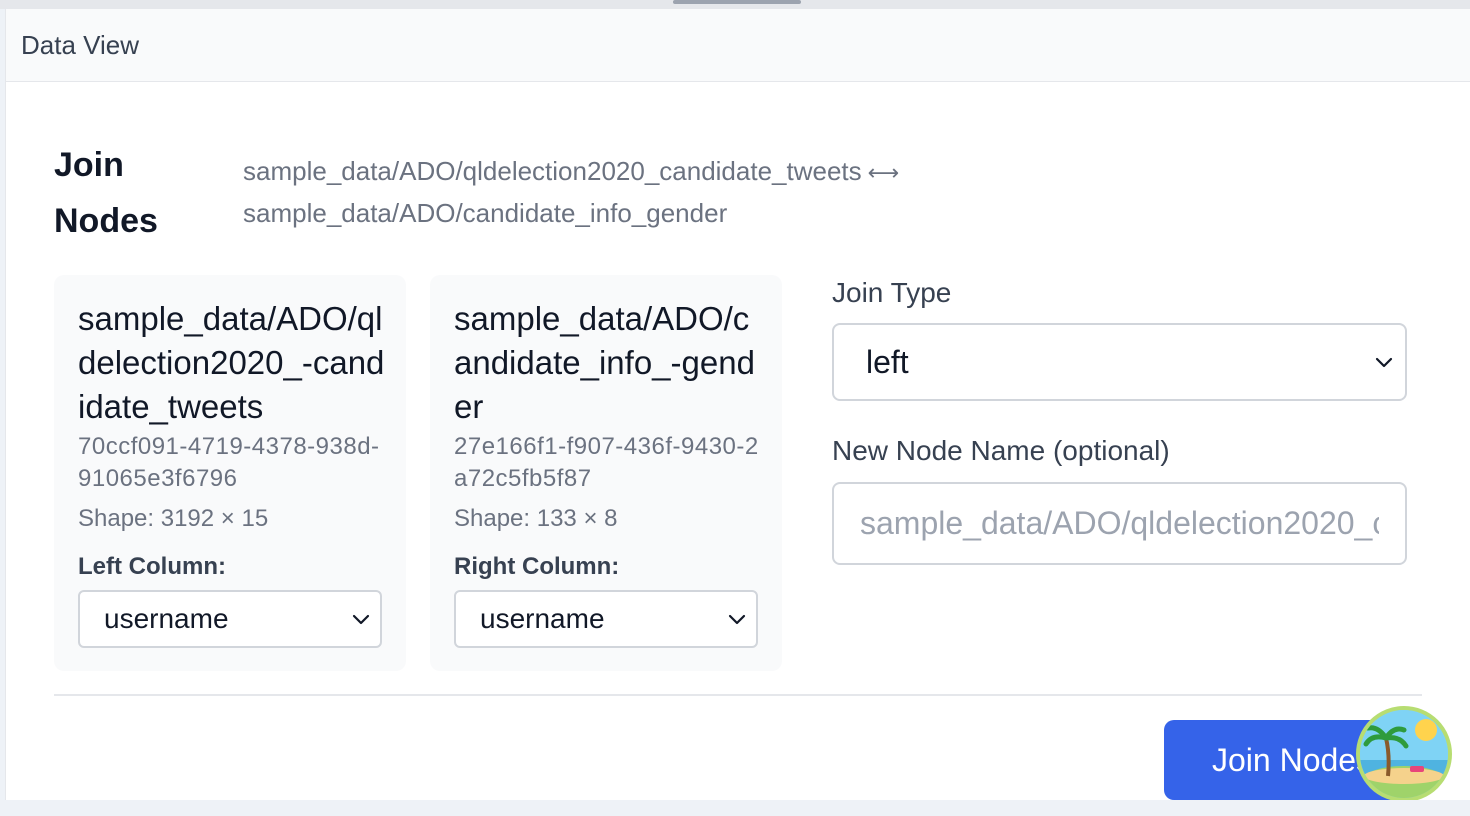 This screenshot has height=816, width=1470. What do you see at coordinates (738, 45) in the screenshot?
I see `panel-header: Data View` at bounding box center [738, 45].